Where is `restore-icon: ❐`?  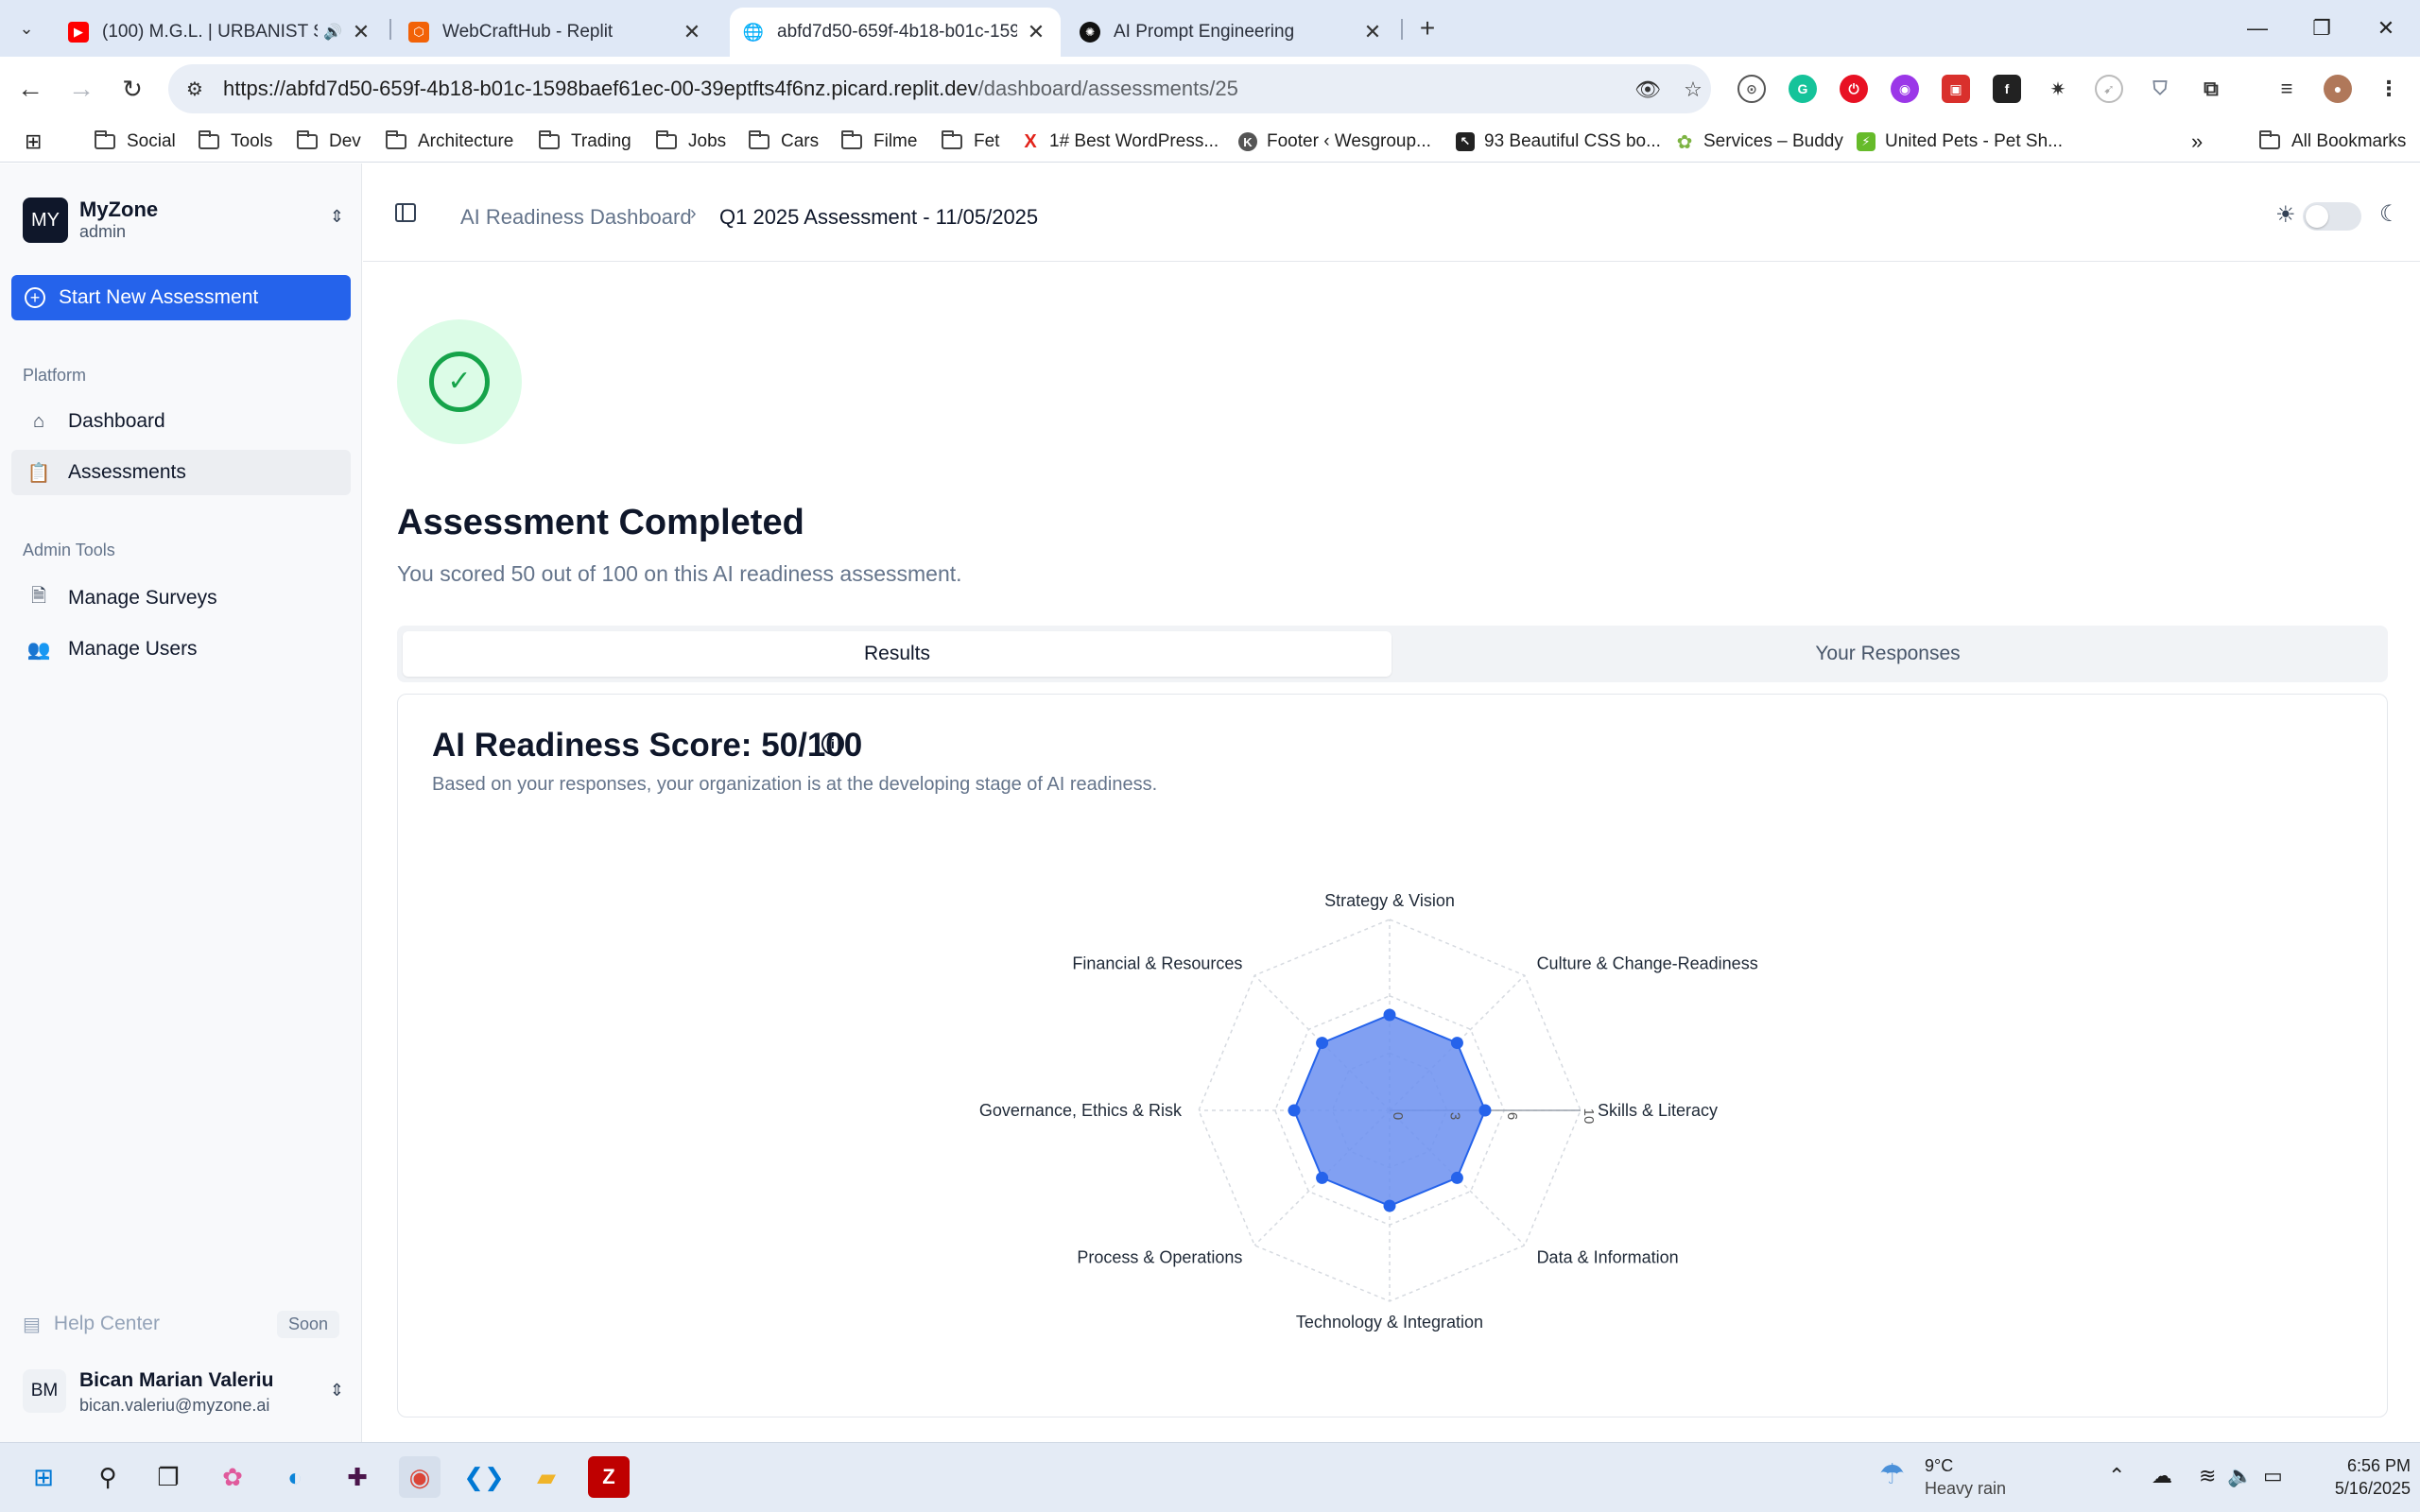 restore-icon: ❐ is located at coordinates (2321, 28).